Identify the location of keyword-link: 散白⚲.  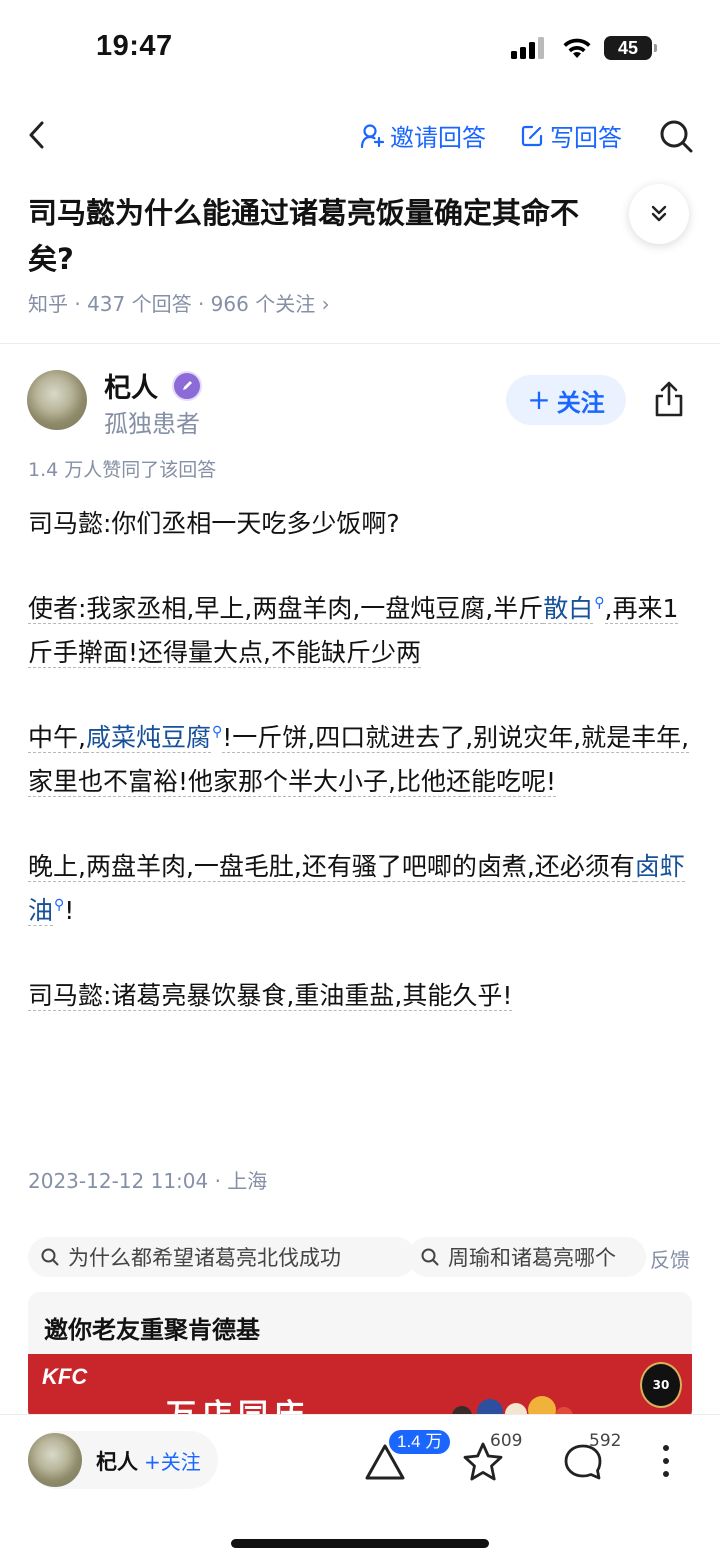
(574, 609).